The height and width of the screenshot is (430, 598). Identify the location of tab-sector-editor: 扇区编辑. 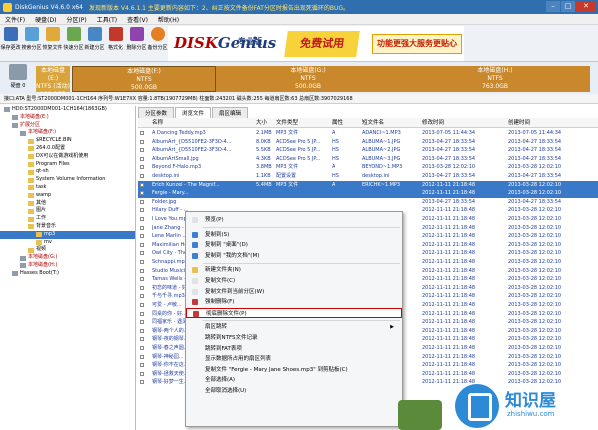
(230, 112).